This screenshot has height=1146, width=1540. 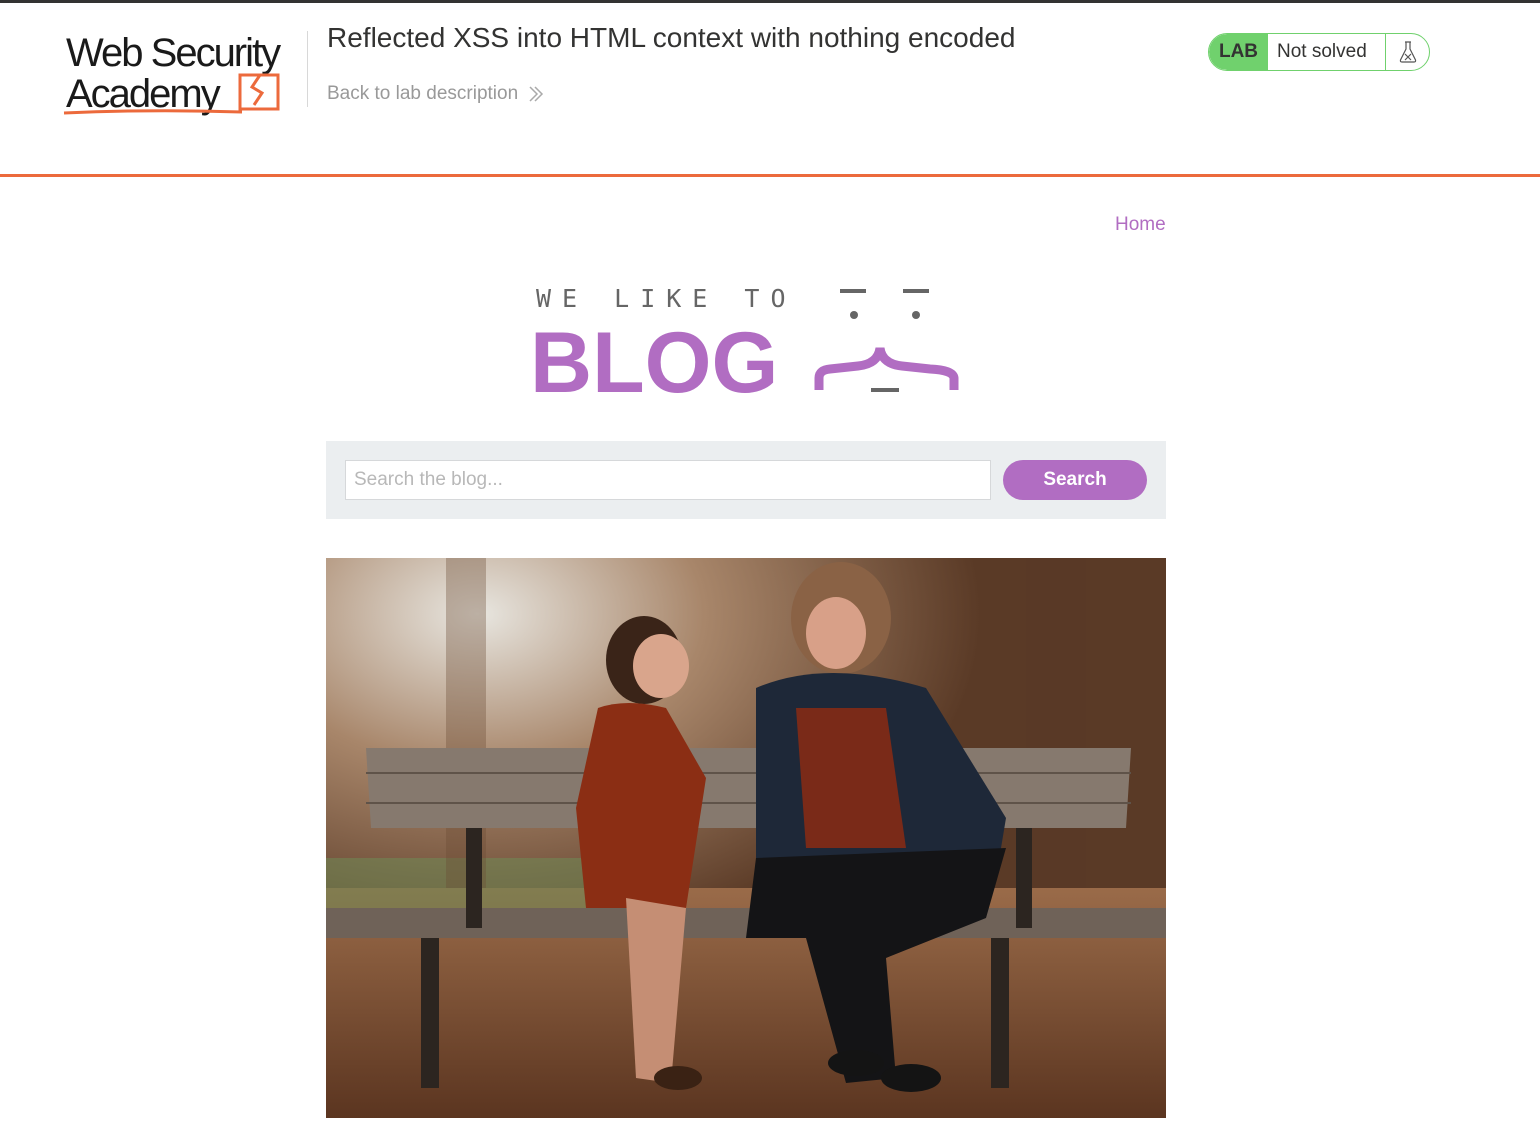 What do you see at coordinates (1327, 52) in the screenshot?
I see `lab-status-text: Not solved` at bounding box center [1327, 52].